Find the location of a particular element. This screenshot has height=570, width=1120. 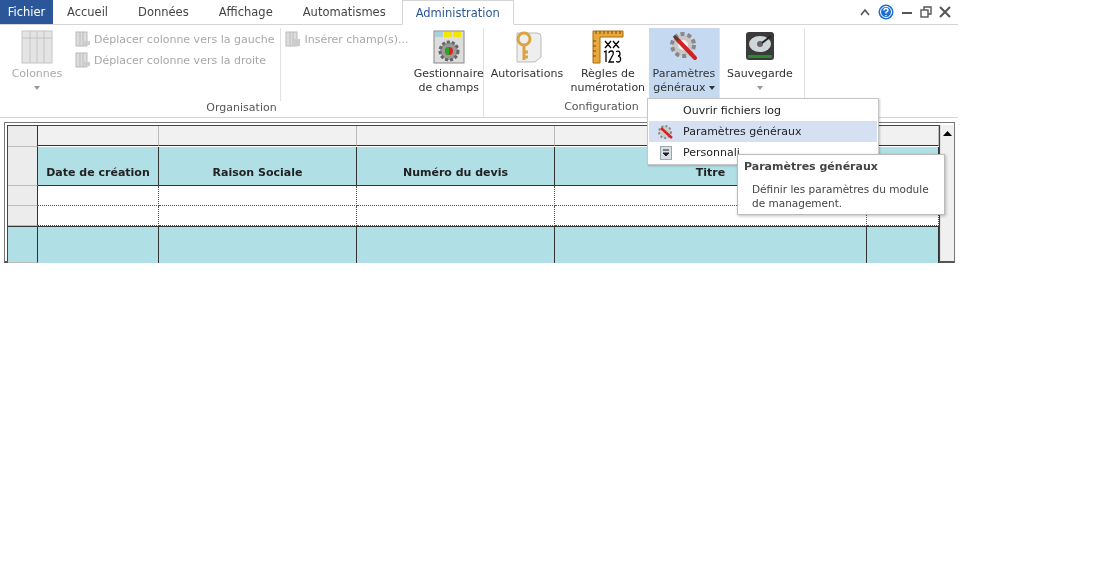

collapse-icon is located at coordinates (865, 12).